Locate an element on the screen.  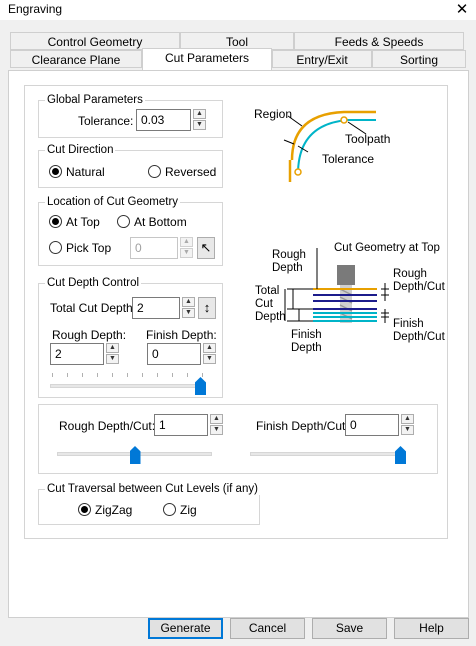
tolerance-text: Tolerance is located at coordinates (348, 159).